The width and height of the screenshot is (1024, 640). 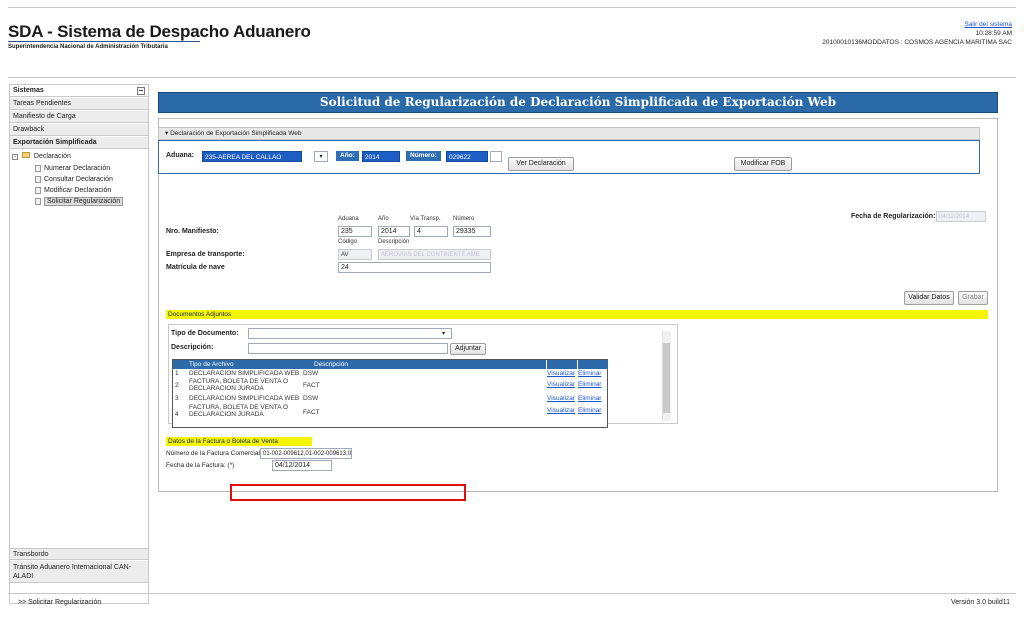 What do you see at coordinates (496, 156) in the screenshot?
I see `numero-spacer` at bounding box center [496, 156].